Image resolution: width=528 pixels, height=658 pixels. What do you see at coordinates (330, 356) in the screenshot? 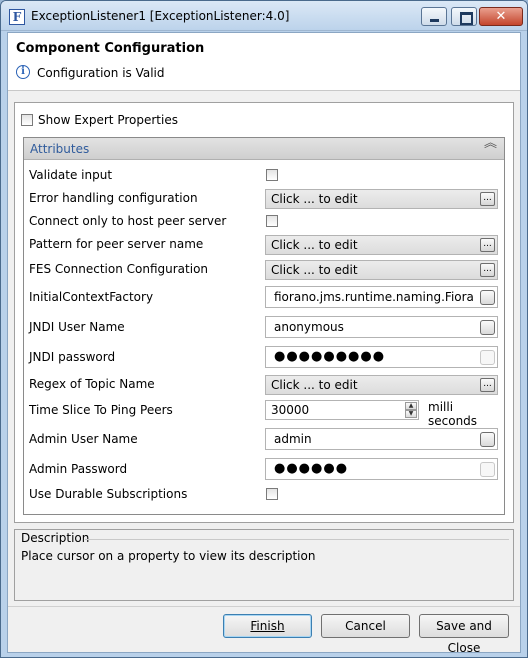
I see `password-mask: ●●●●●●●●●` at bounding box center [330, 356].